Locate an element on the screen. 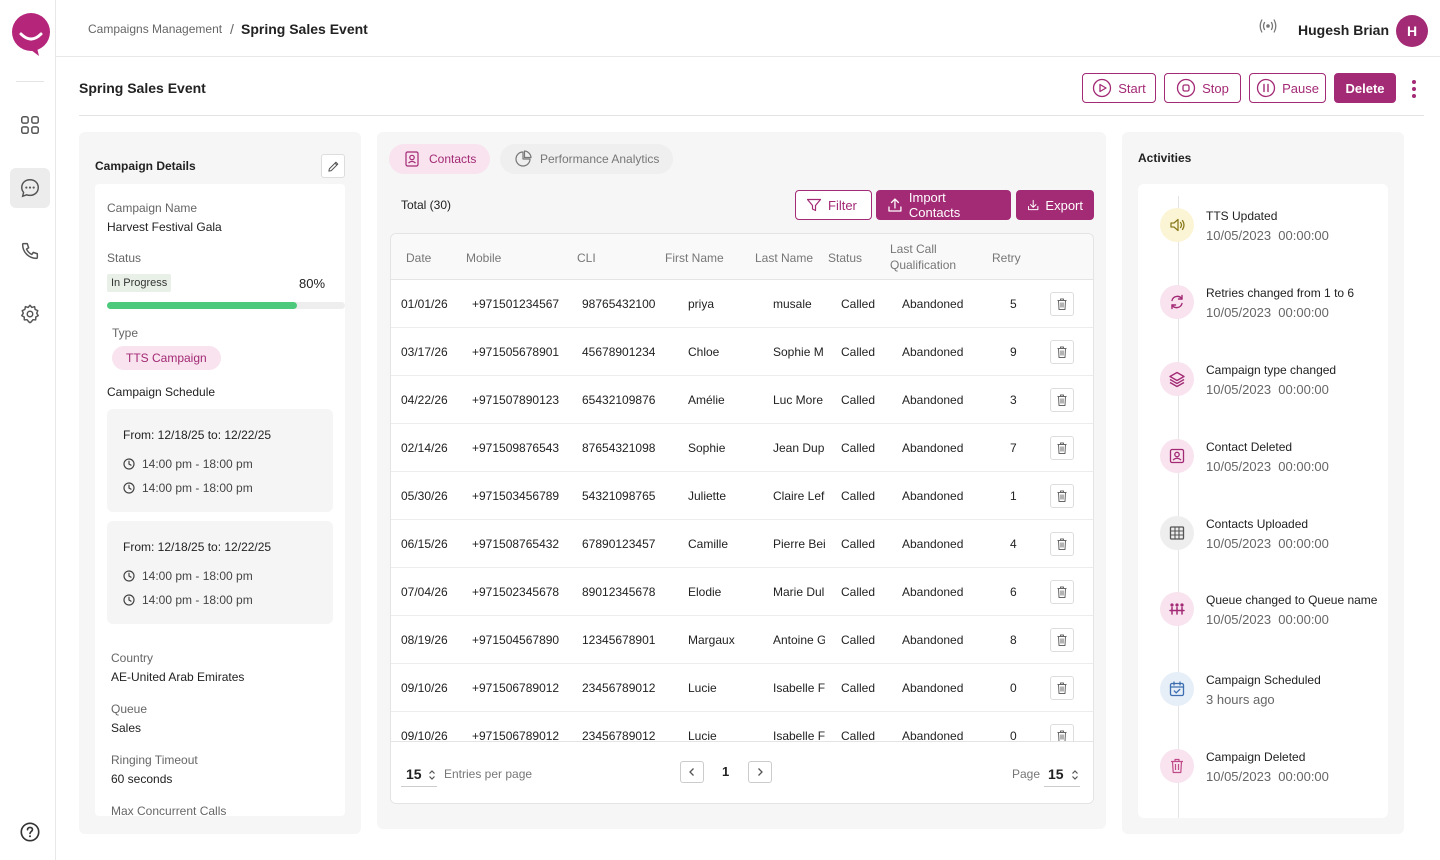 This screenshot has width=1440, height=860. activity-time: 10/05/2023 00:00:00 is located at coordinates (1267, 312).